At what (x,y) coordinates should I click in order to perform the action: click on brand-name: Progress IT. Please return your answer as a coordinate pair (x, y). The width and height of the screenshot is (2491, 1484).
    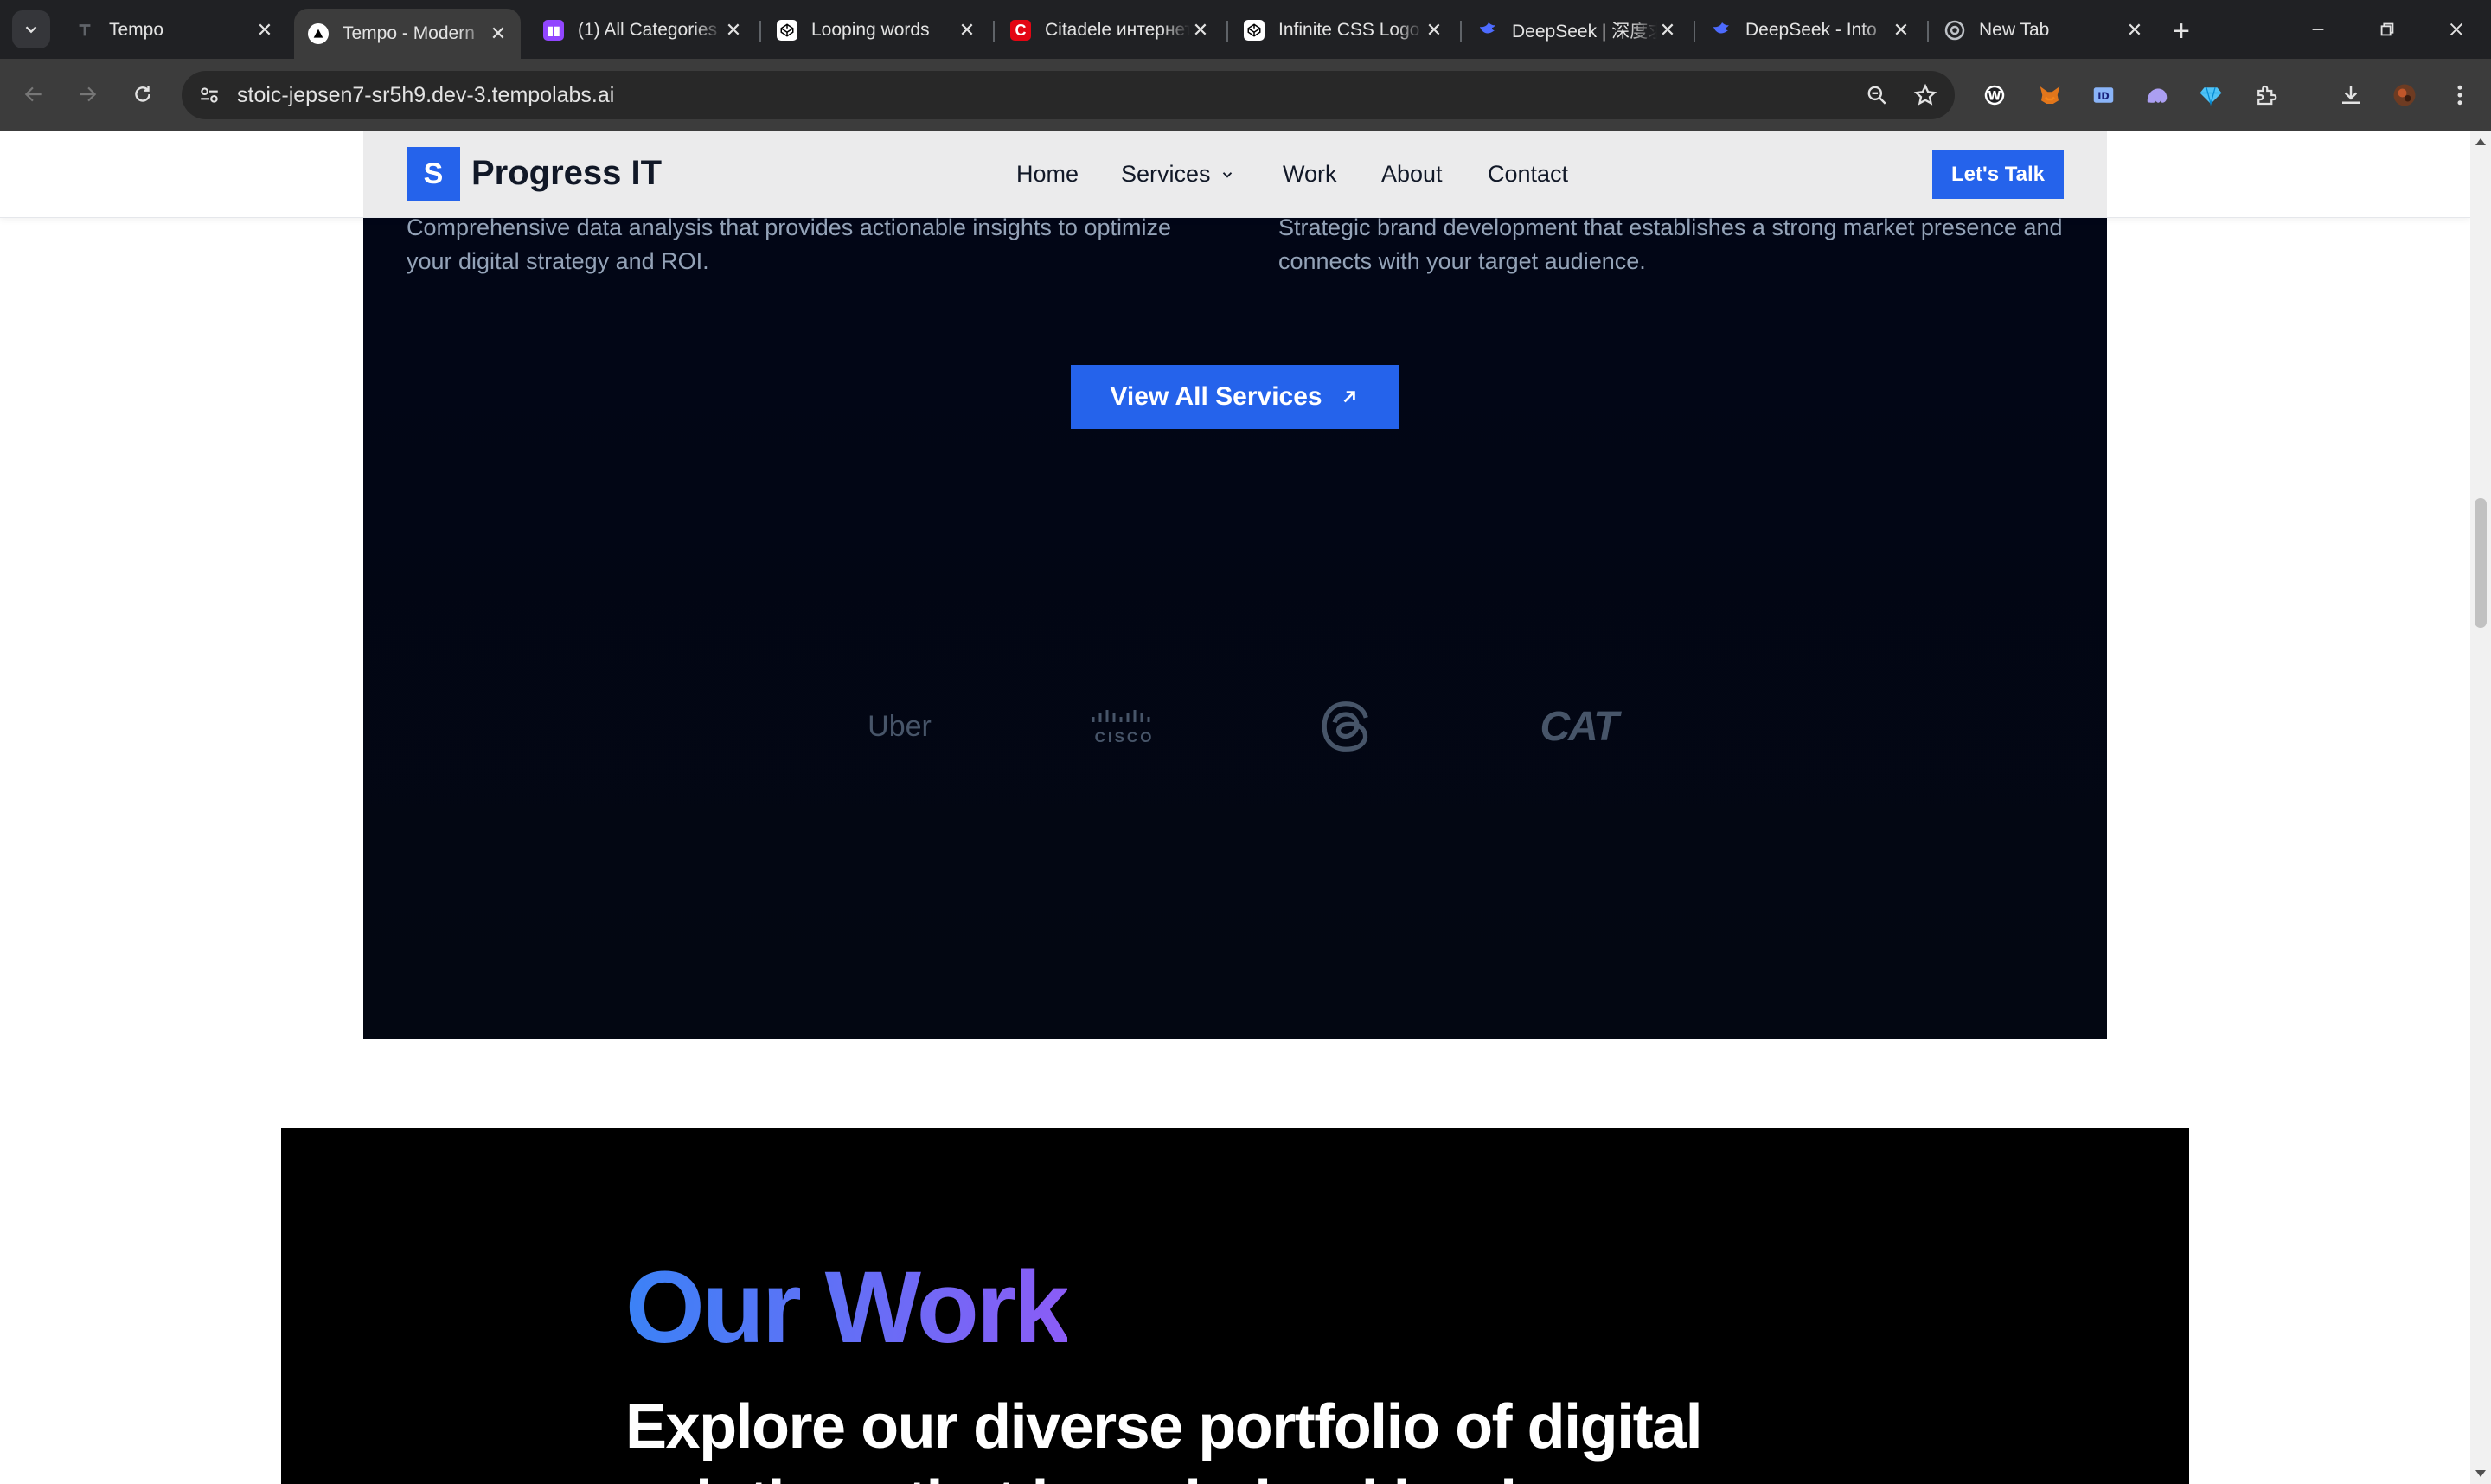
    Looking at the image, I should click on (566, 174).